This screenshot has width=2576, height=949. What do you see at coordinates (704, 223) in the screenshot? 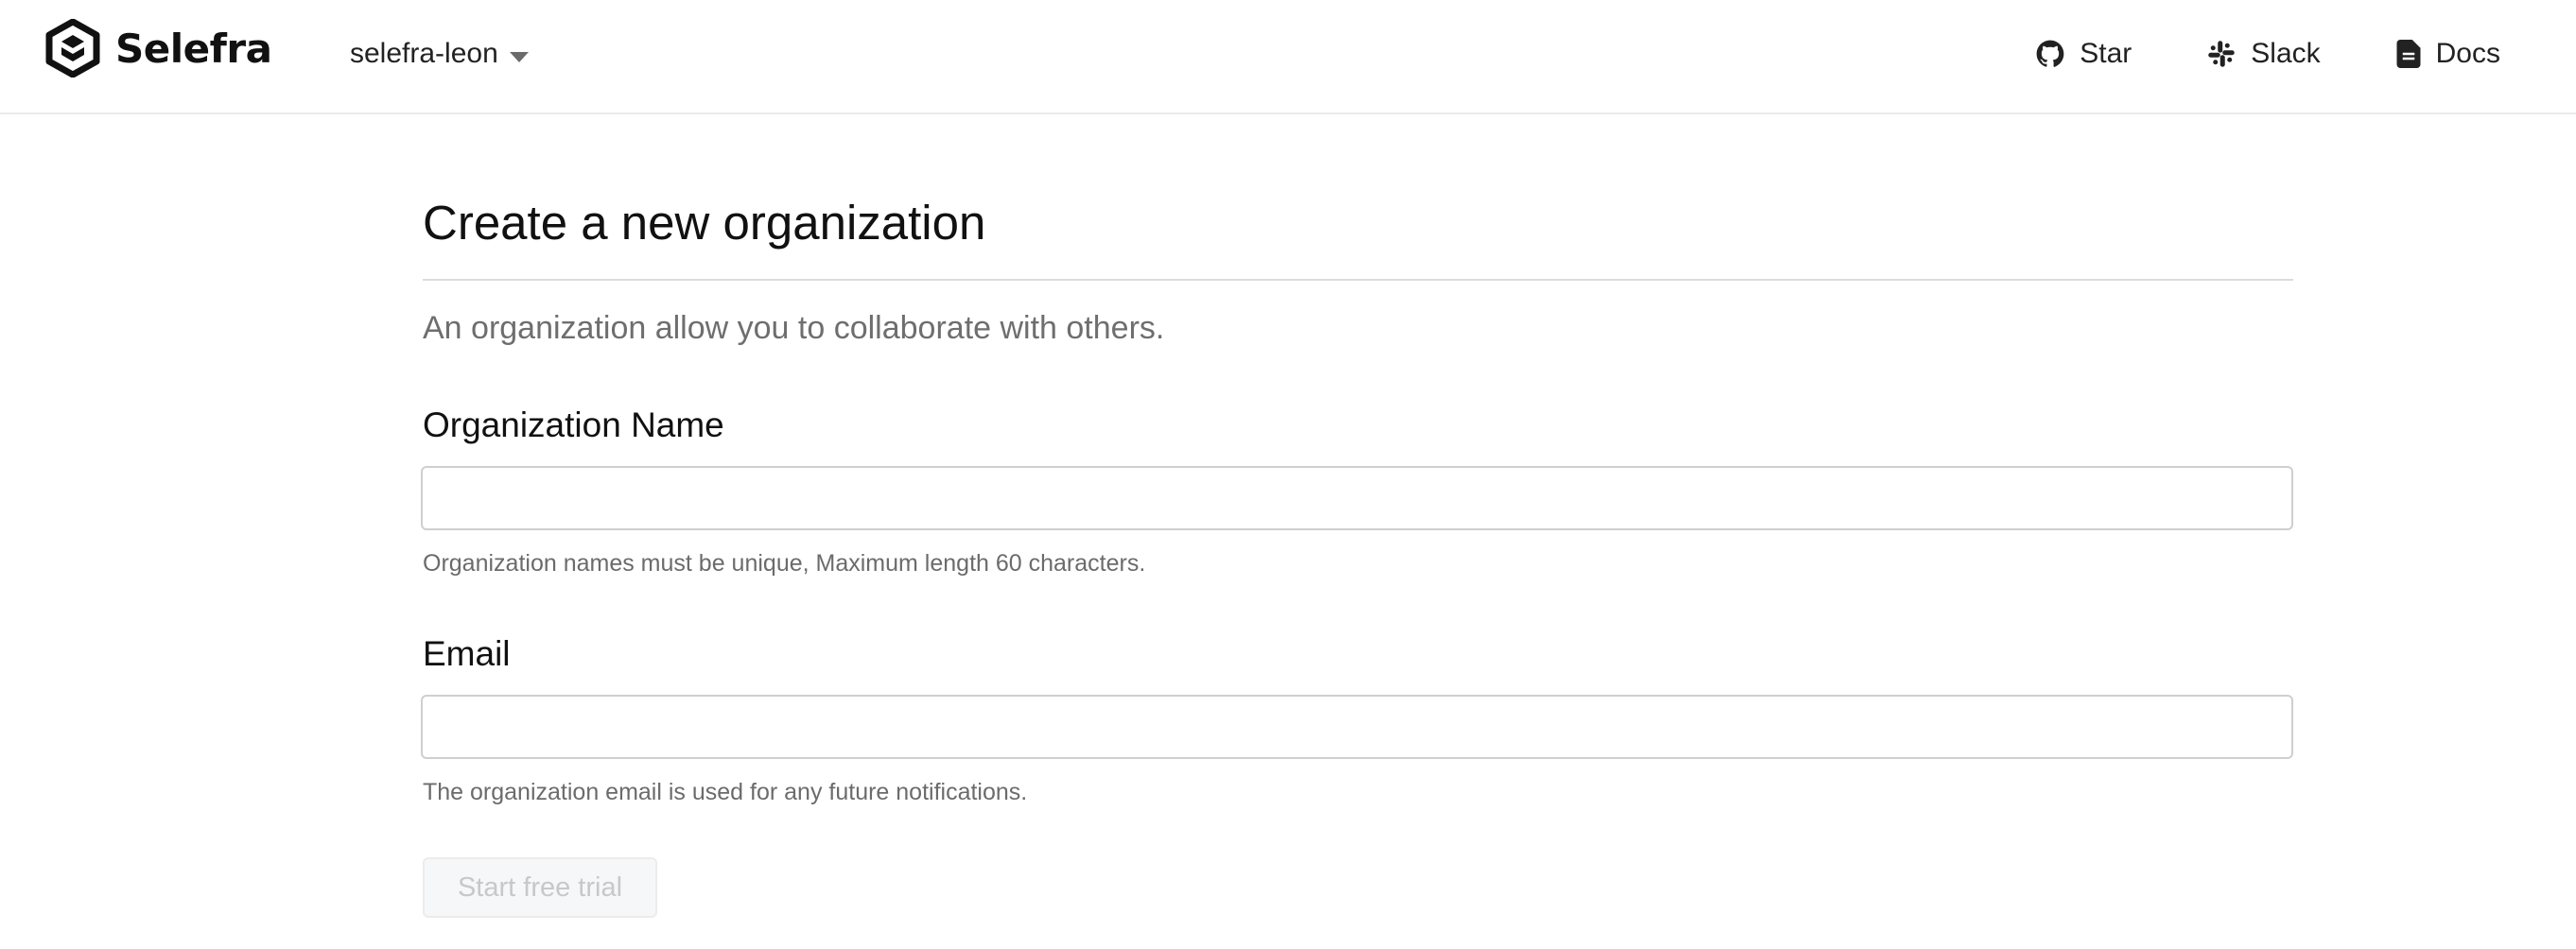
I see `page-title: Create a new organization` at bounding box center [704, 223].